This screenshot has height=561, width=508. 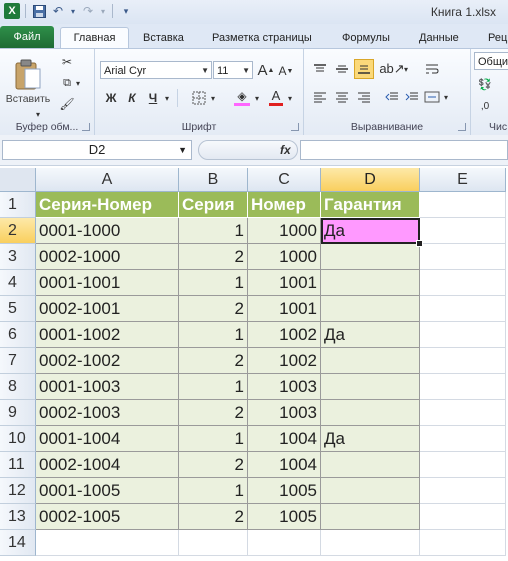 I want to click on undo-dropdown-icon: ▾, so click(x=73, y=11).